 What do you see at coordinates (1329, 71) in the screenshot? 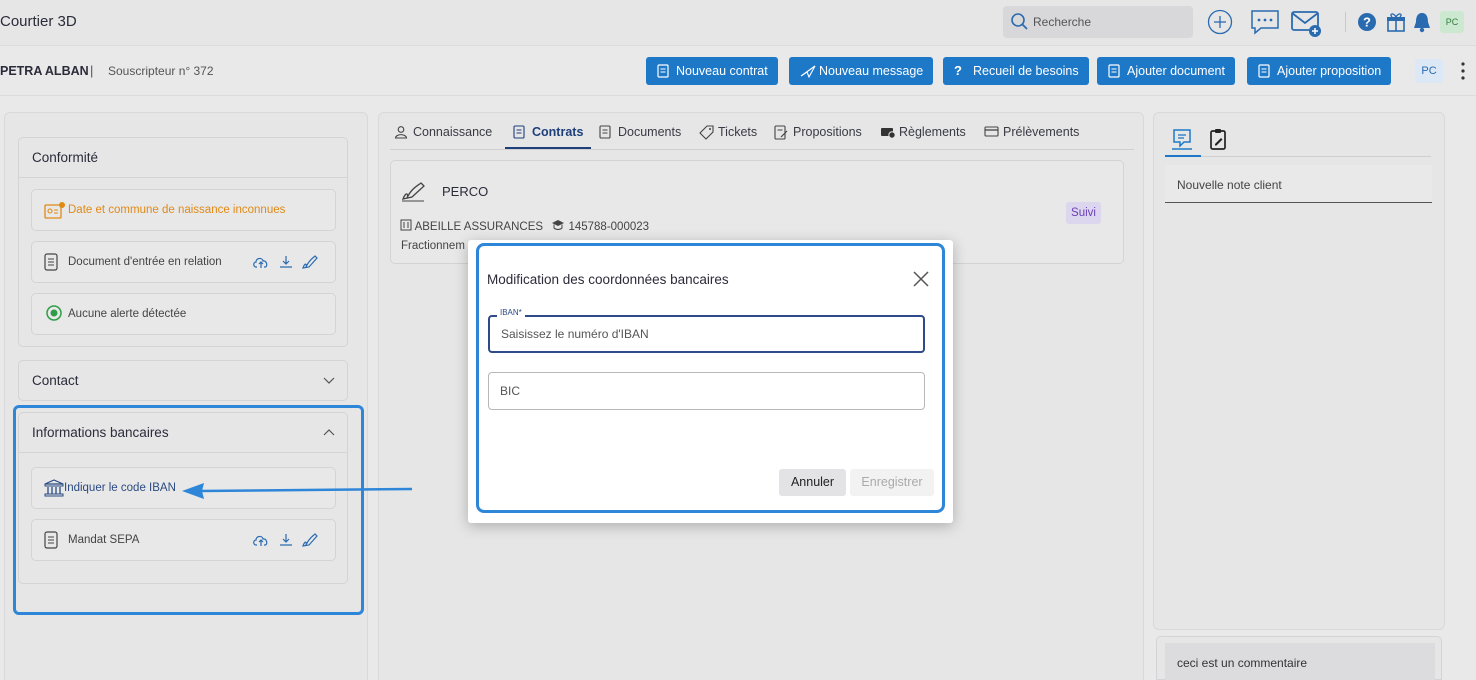
I see `add-proposal-label: Ajouter proposition` at bounding box center [1329, 71].